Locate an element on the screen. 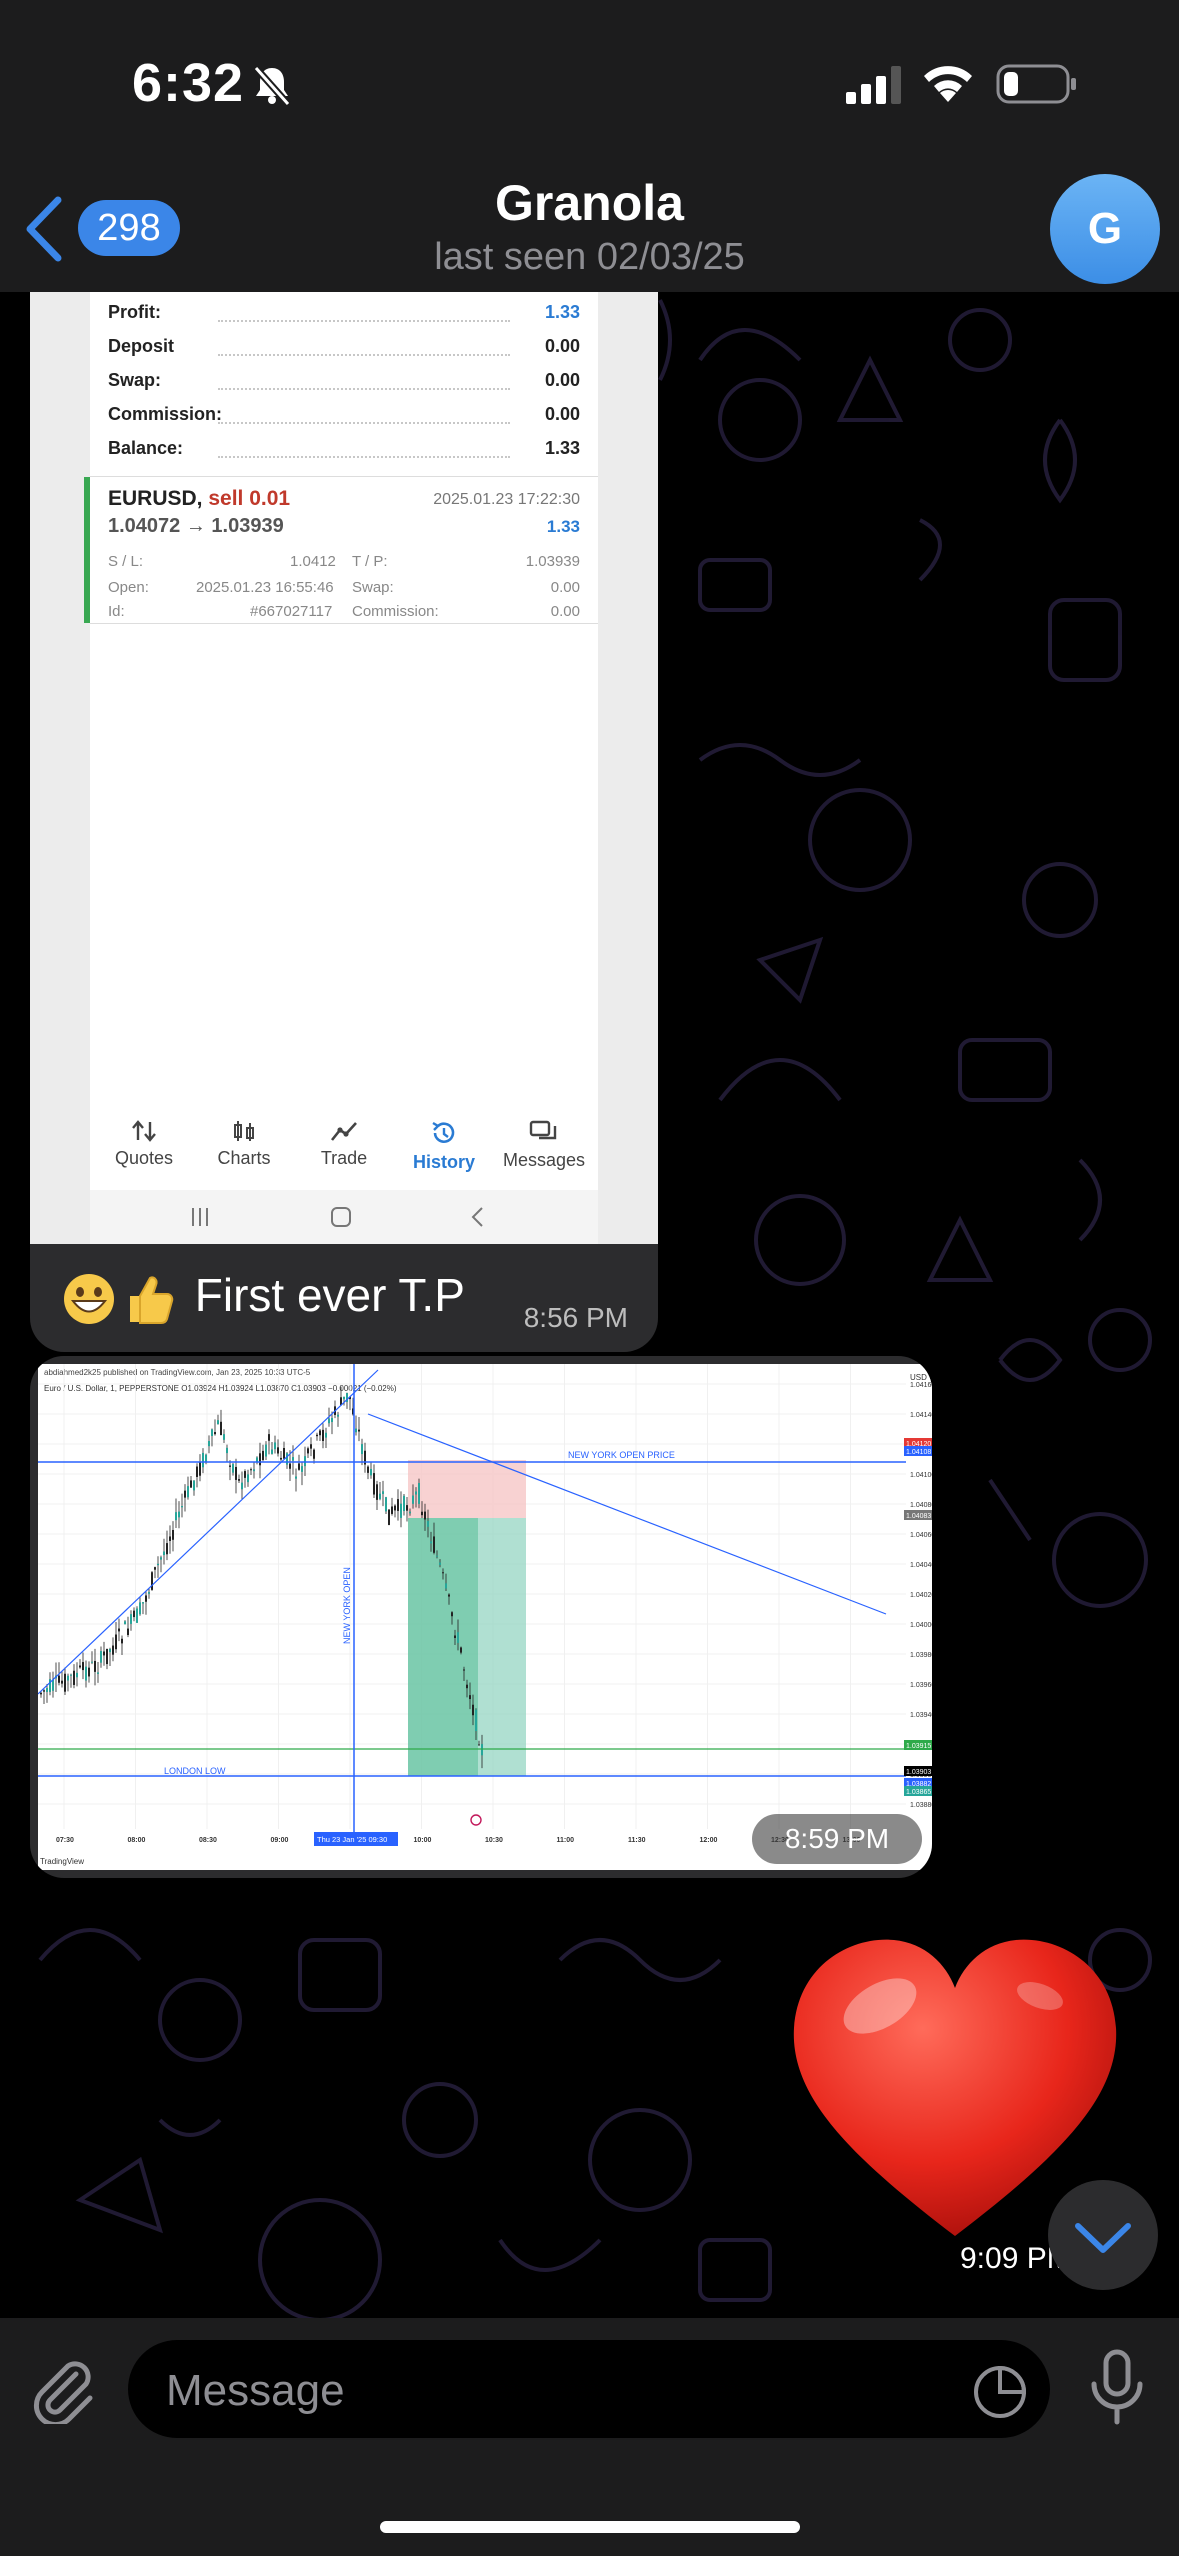 This screenshot has width=1179, height=2556. price-tick-label: 1.04020 is located at coordinates (921, 1595).